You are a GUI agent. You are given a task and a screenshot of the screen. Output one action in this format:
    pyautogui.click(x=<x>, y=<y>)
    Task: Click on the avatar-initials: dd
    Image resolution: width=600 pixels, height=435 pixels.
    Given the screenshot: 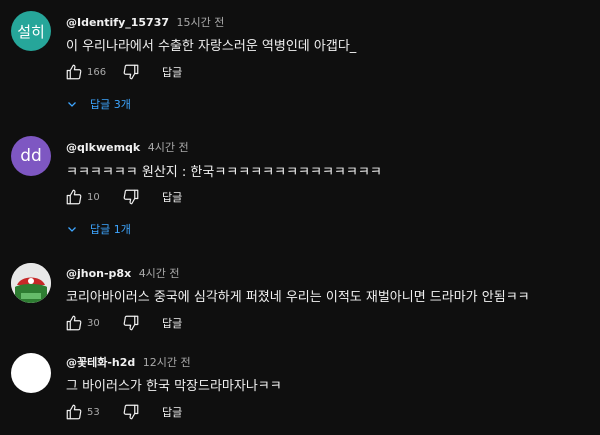 What is the action you would take?
    pyautogui.click(x=31, y=156)
    